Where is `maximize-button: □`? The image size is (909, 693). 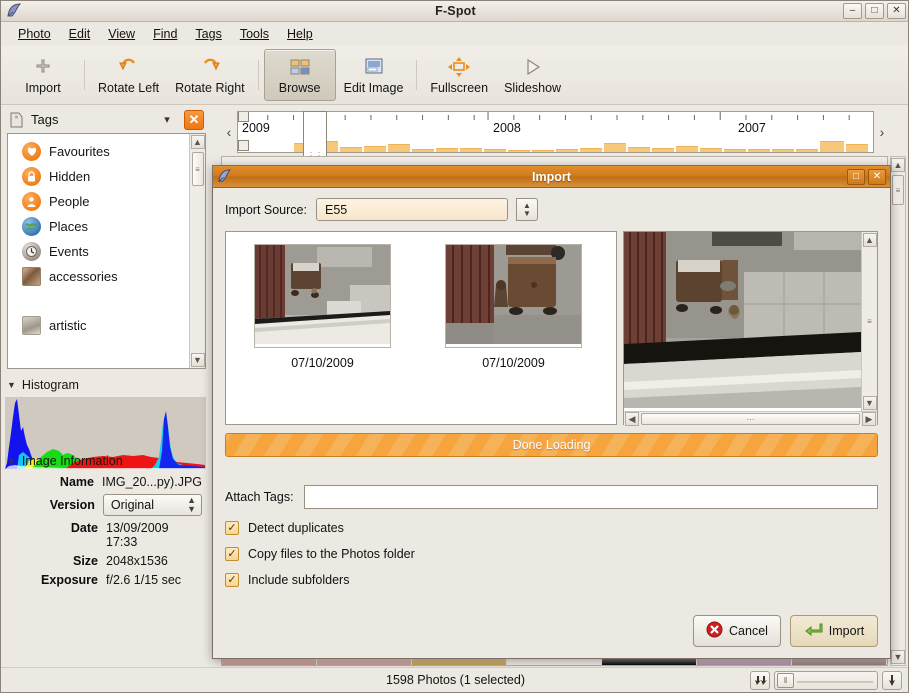 maximize-button: □ is located at coordinates (874, 11).